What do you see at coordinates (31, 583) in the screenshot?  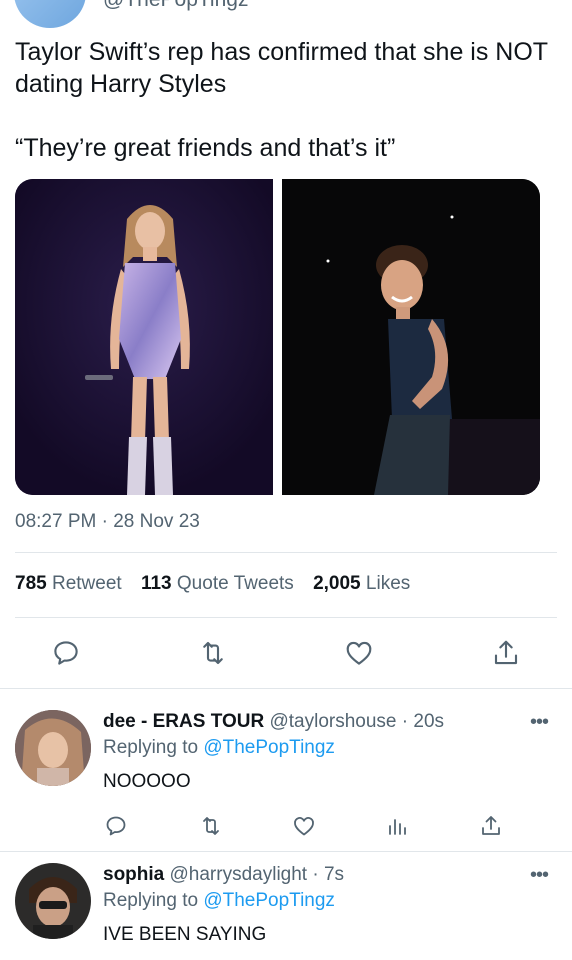 I see `retweet-count: 785` at bounding box center [31, 583].